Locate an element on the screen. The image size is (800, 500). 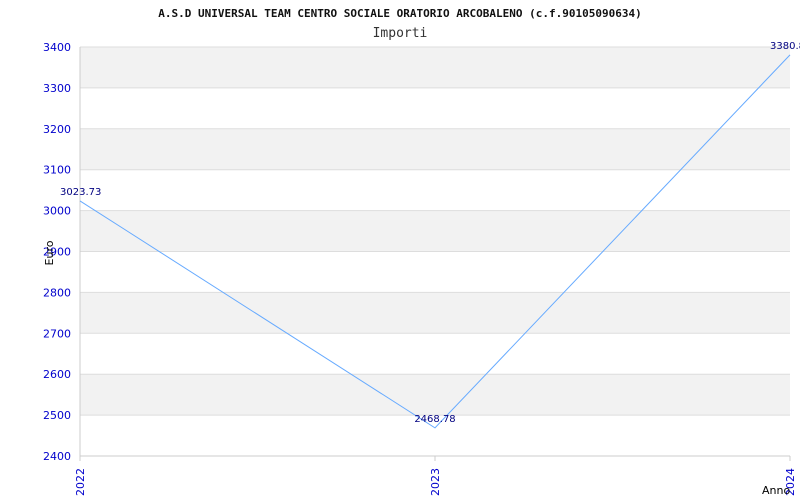
y-axis-label: Euro is located at coordinates (49, 252).